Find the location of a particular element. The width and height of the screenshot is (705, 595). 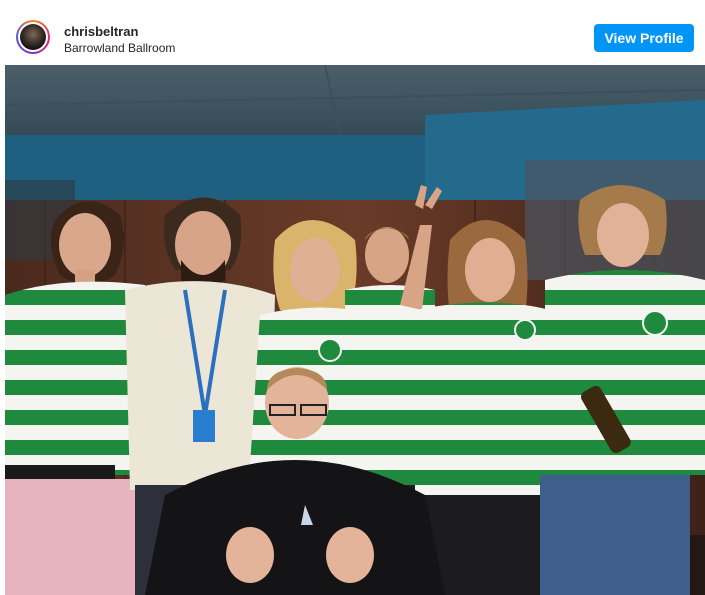

profile-avatar is located at coordinates (33, 37).